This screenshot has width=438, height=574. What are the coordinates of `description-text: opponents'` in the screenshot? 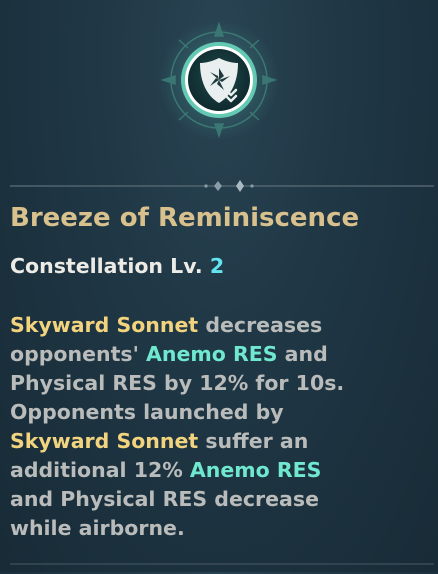 It's located at (78, 354).